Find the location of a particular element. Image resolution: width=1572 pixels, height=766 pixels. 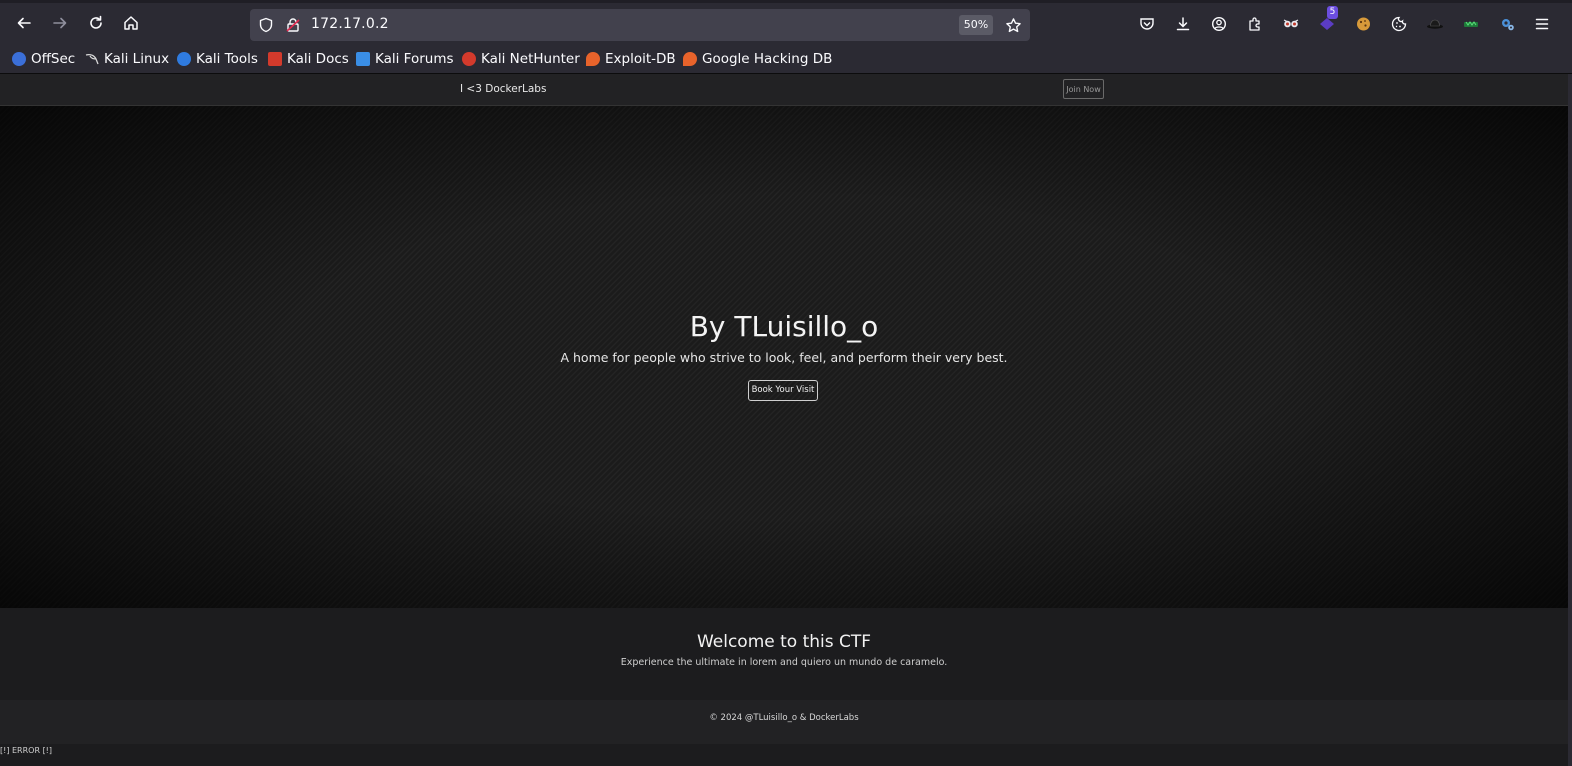

bookmark-offsec: OffSec is located at coordinates (43, 59).